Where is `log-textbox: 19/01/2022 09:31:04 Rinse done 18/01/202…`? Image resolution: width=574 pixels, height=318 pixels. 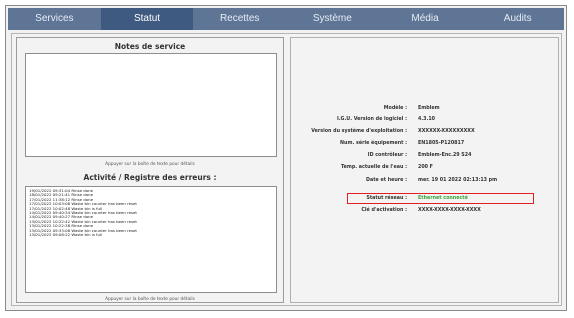 log-textbox: 19/01/2022 09:31:04 Rinse done 18/01/202… is located at coordinates (151, 239).